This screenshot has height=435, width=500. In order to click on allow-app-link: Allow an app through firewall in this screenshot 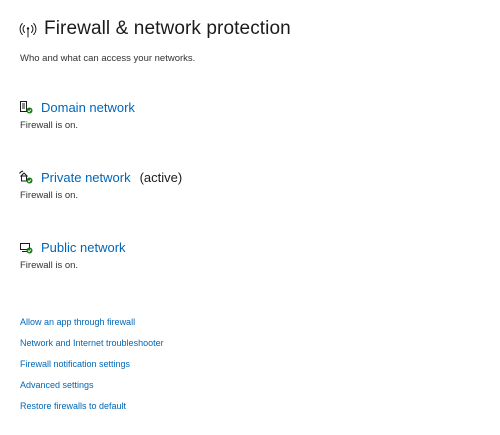, I will do `click(92, 326)`.